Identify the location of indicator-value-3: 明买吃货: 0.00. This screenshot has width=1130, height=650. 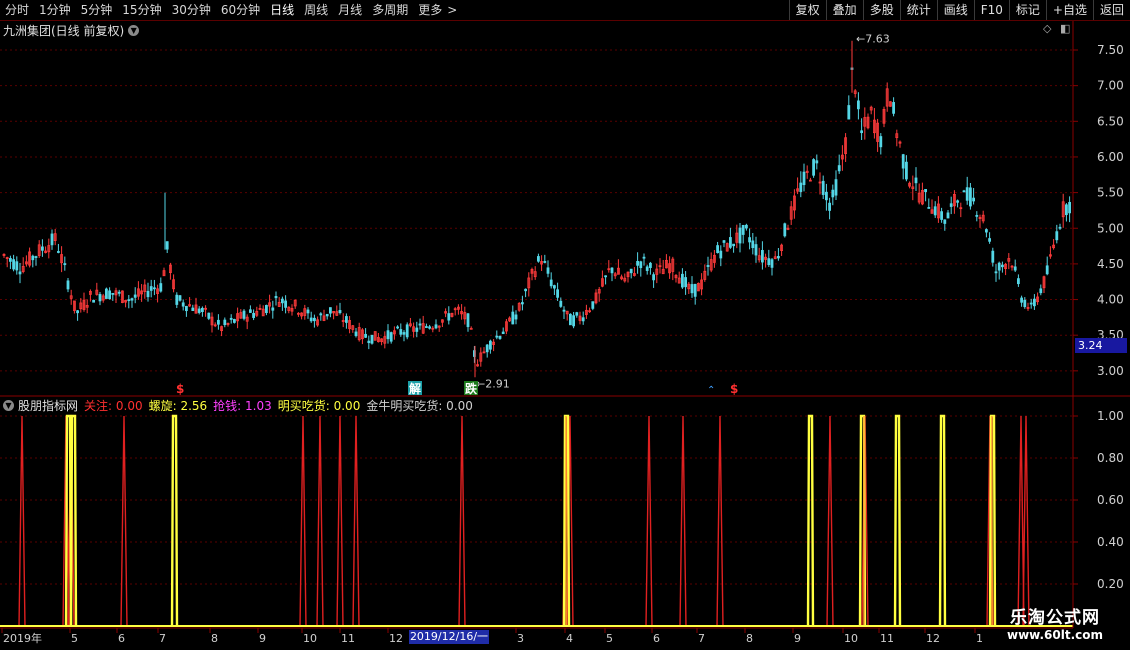
(319, 405).